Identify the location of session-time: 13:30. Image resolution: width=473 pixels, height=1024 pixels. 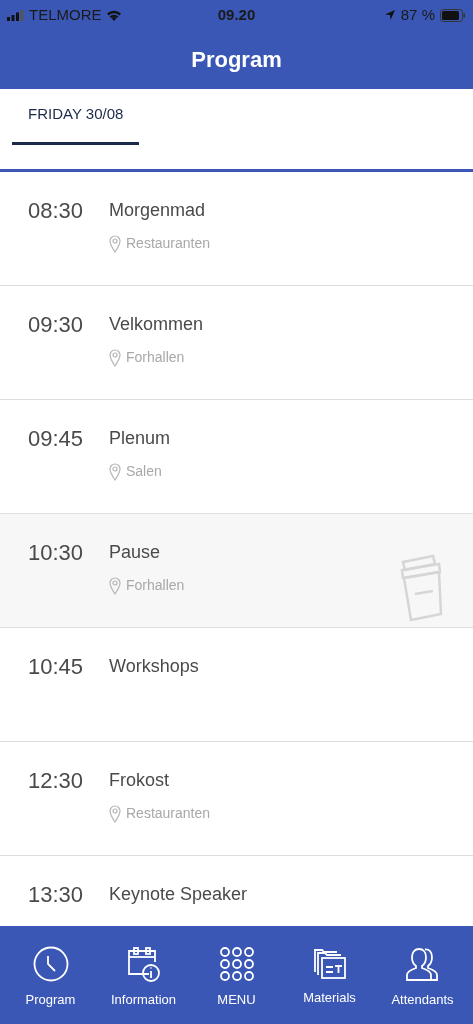
(56, 895).